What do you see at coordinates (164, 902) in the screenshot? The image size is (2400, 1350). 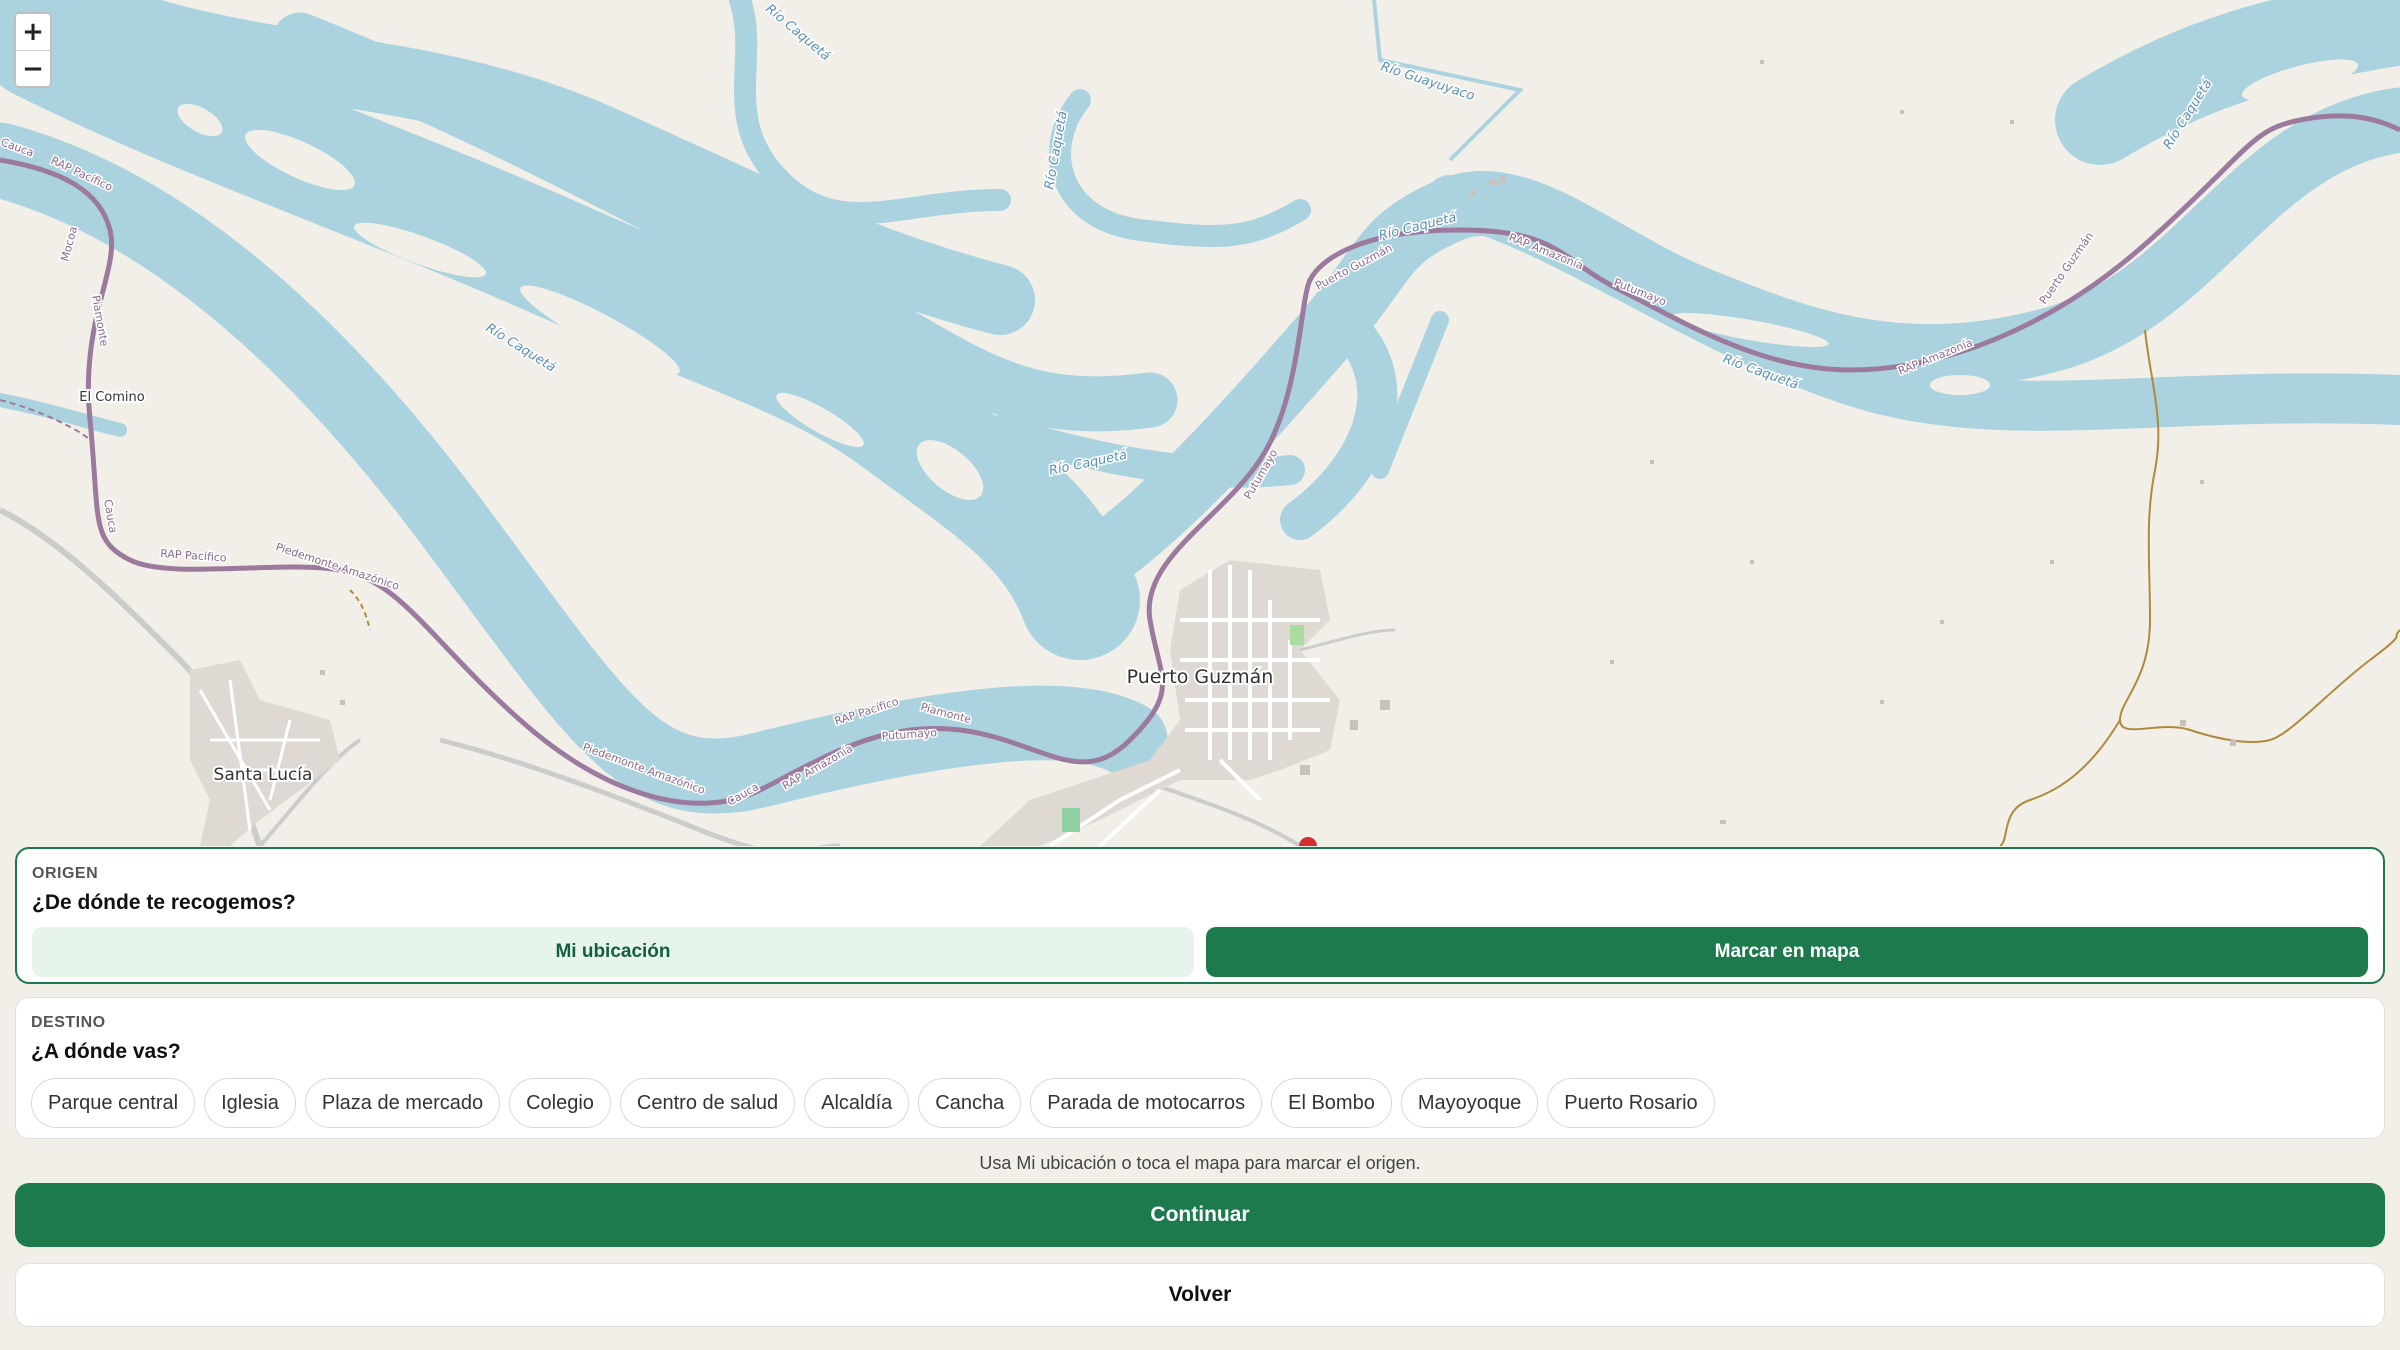 I see `origin-question: ¿De dónde te recogemos?` at bounding box center [164, 902].